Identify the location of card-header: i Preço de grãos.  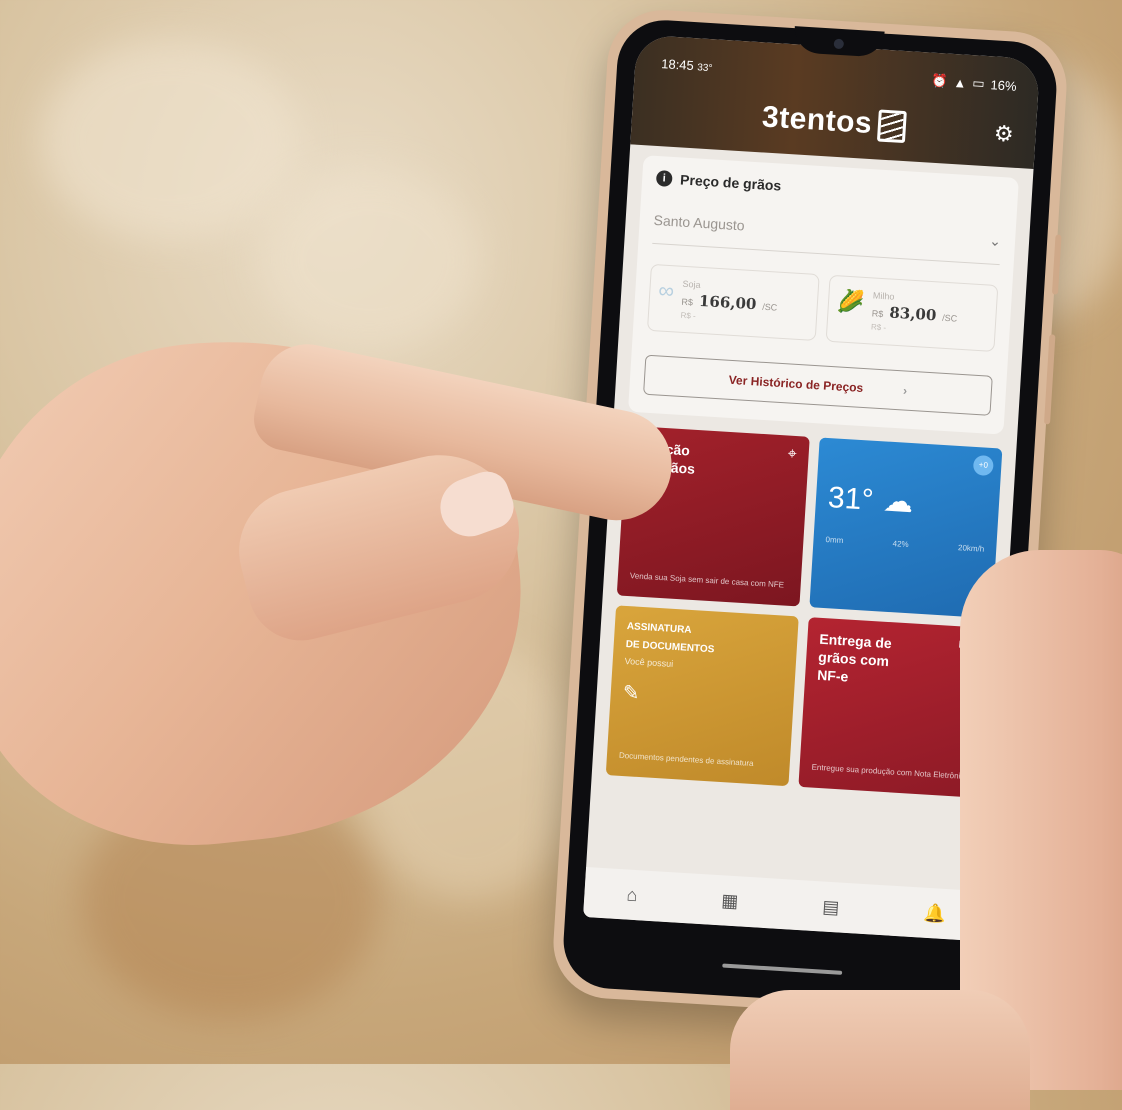
(829, 188).